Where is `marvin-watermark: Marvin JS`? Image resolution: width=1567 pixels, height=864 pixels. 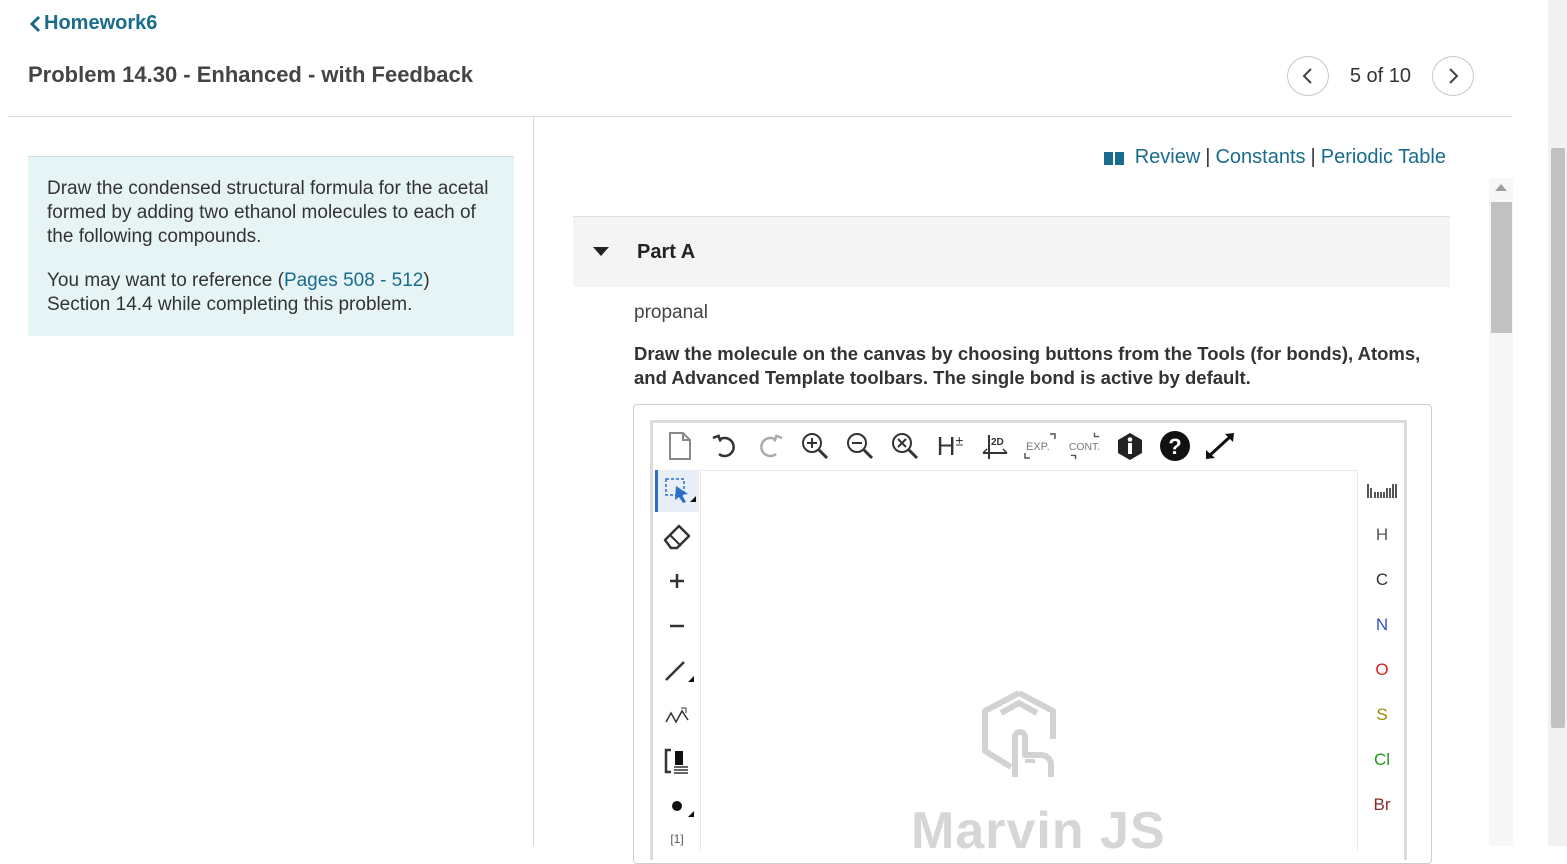 marvin-watermark: Marvin JS is located at coordinates (1038, 826).